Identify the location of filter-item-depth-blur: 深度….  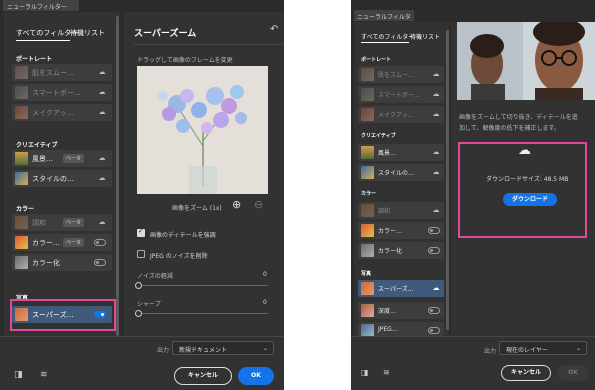
(401, 310).